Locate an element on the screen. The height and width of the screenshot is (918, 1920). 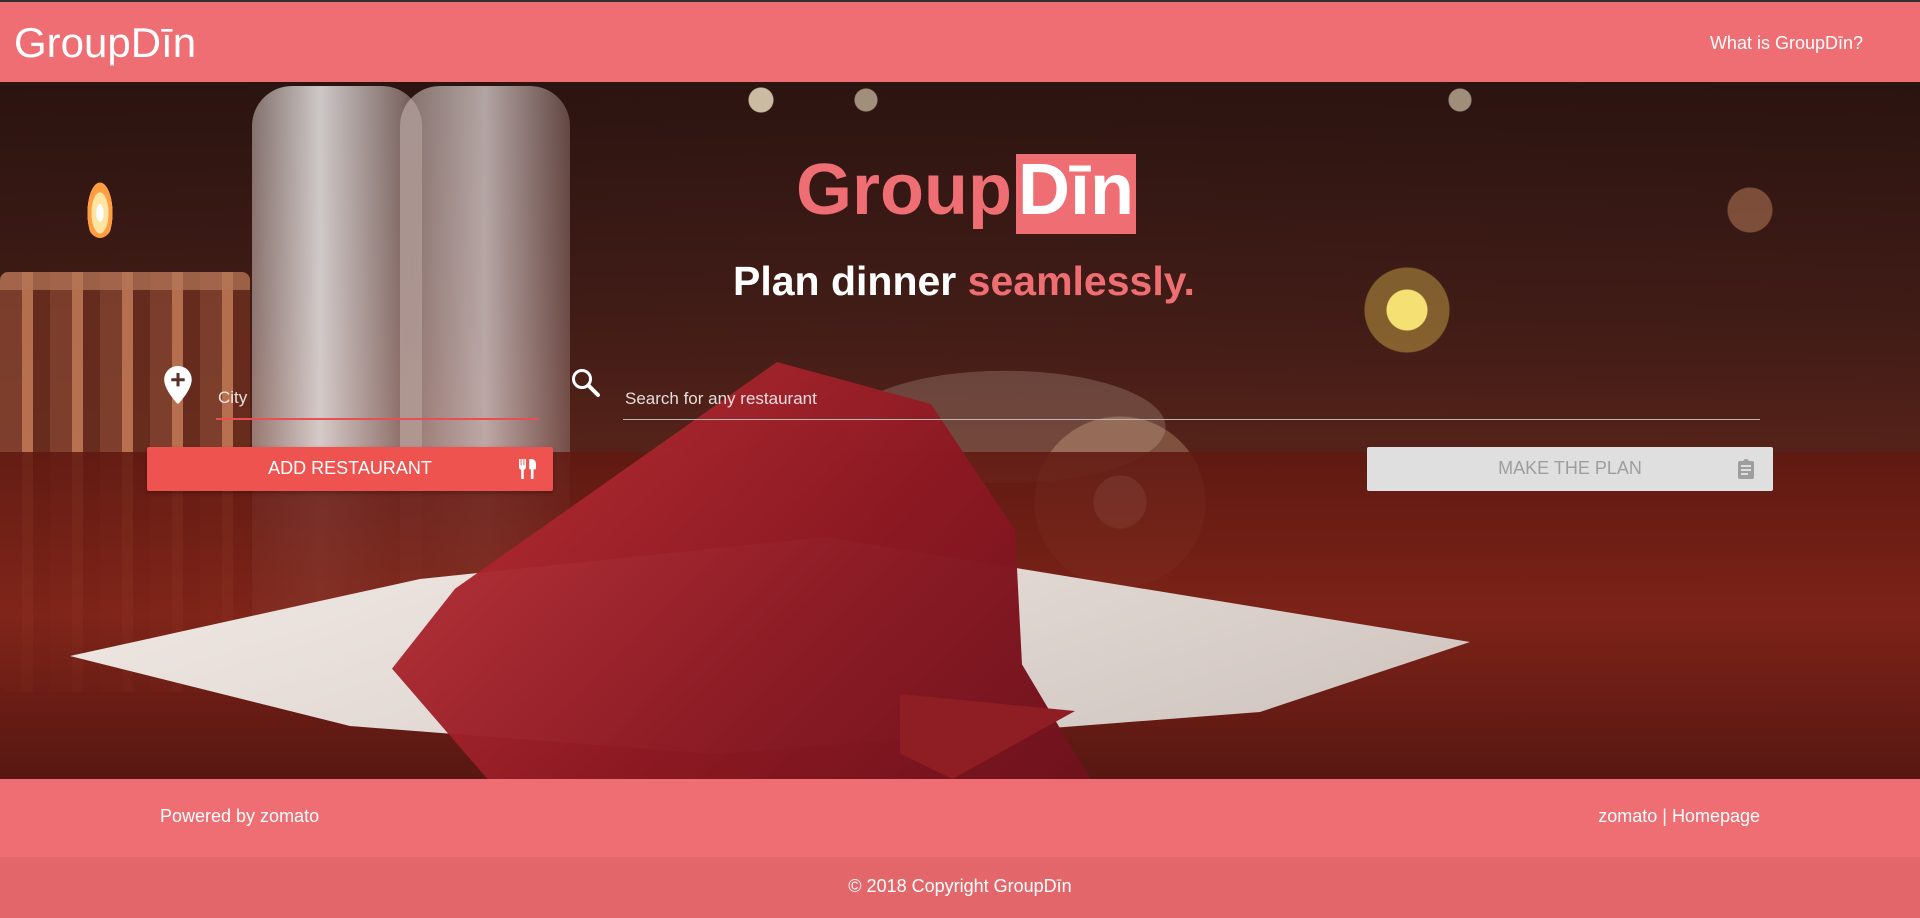
location-pin-plus-icon is located at coordinates (178, 385).